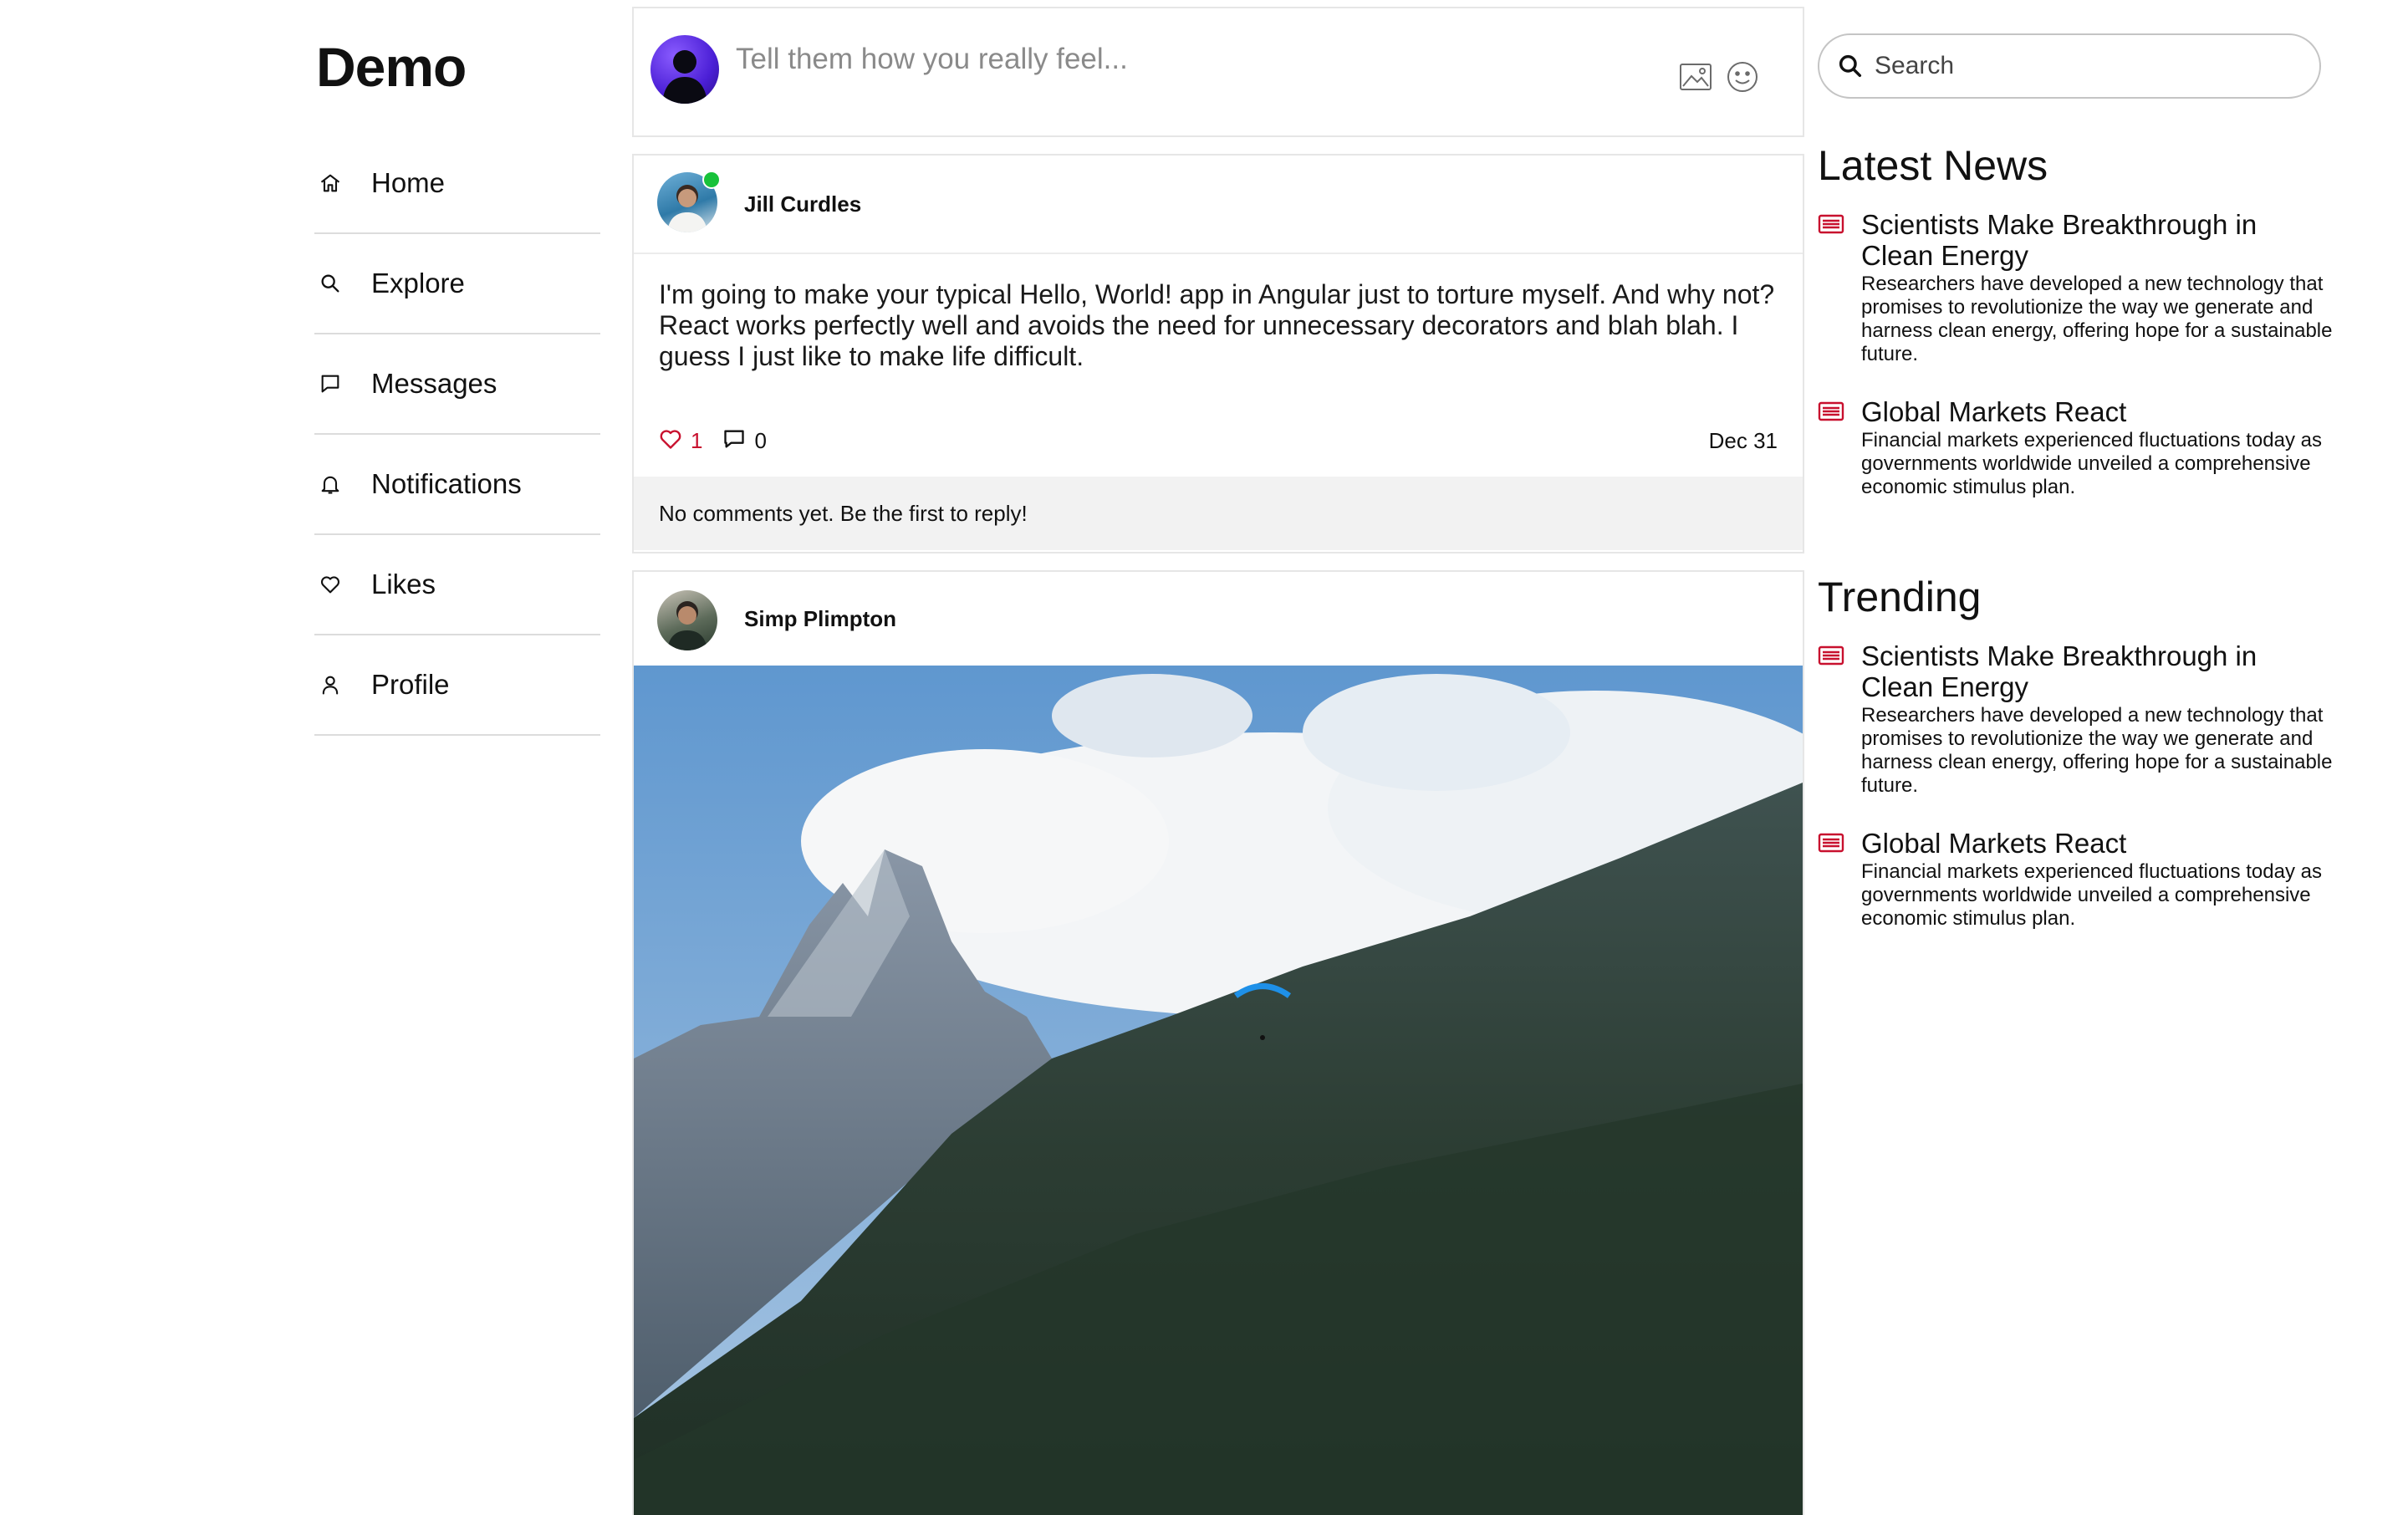 Image resolution: width=2408 pixels, height=1515 pixels. I want to click on message-icon, so click(330, 383).